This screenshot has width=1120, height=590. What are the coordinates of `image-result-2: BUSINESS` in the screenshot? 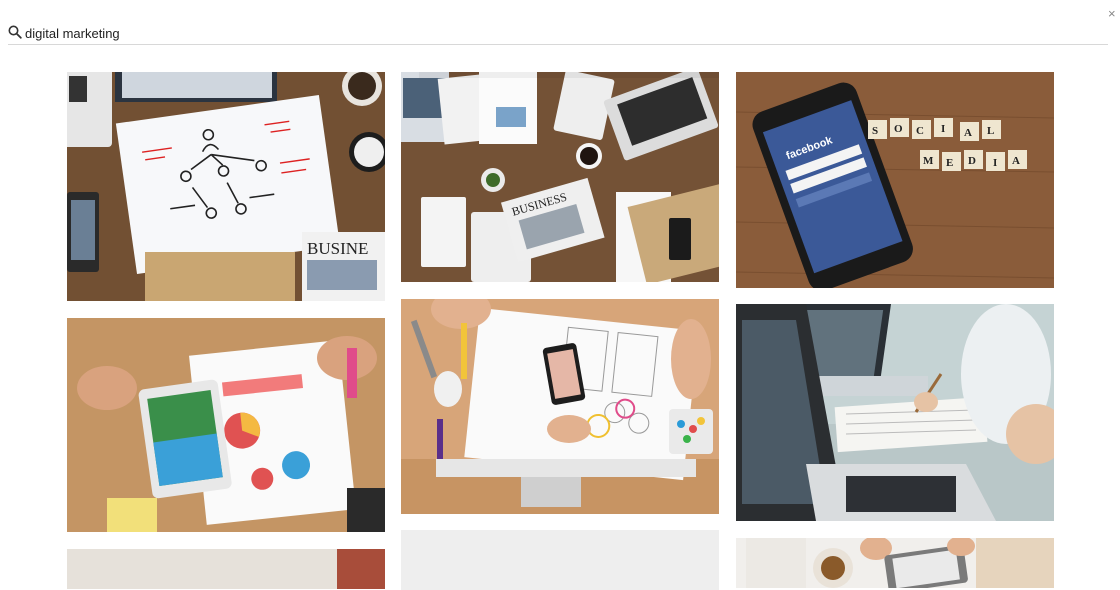 It's located at (560, 177).